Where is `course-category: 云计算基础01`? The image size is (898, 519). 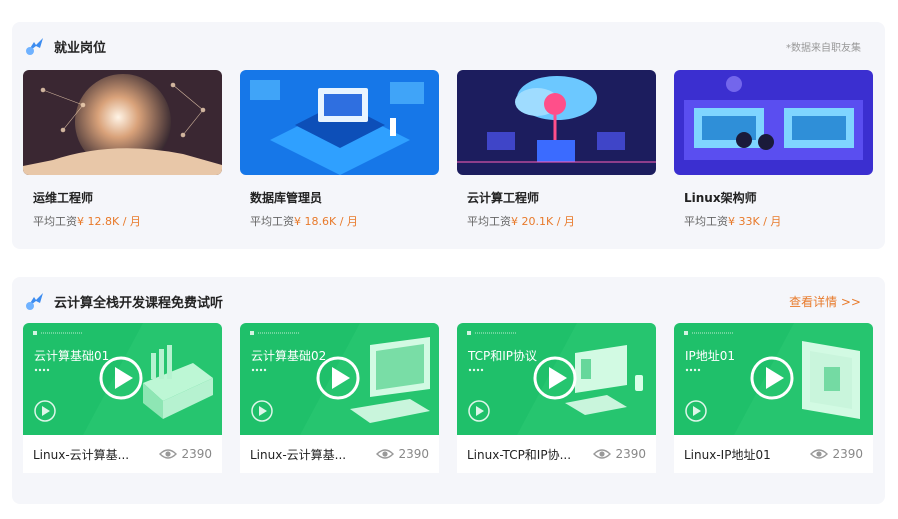 course-category: 云计算基础01 is located at coordinates (72, 356).